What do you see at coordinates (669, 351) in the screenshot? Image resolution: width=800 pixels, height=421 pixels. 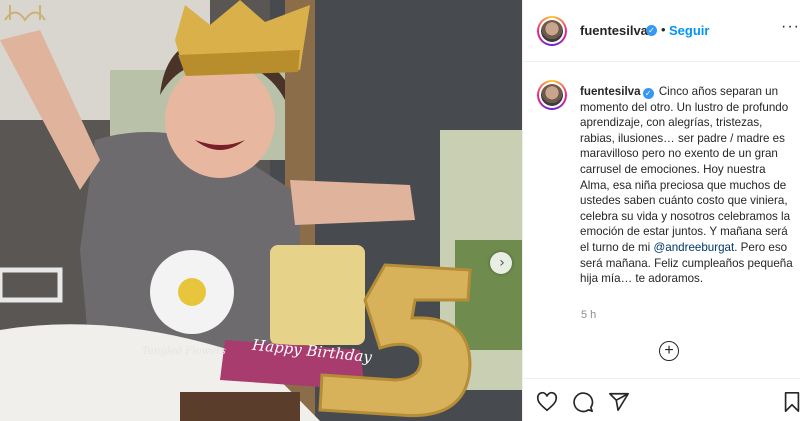 I see `plus-circle-icon: +` at bounding box center [669, 351].